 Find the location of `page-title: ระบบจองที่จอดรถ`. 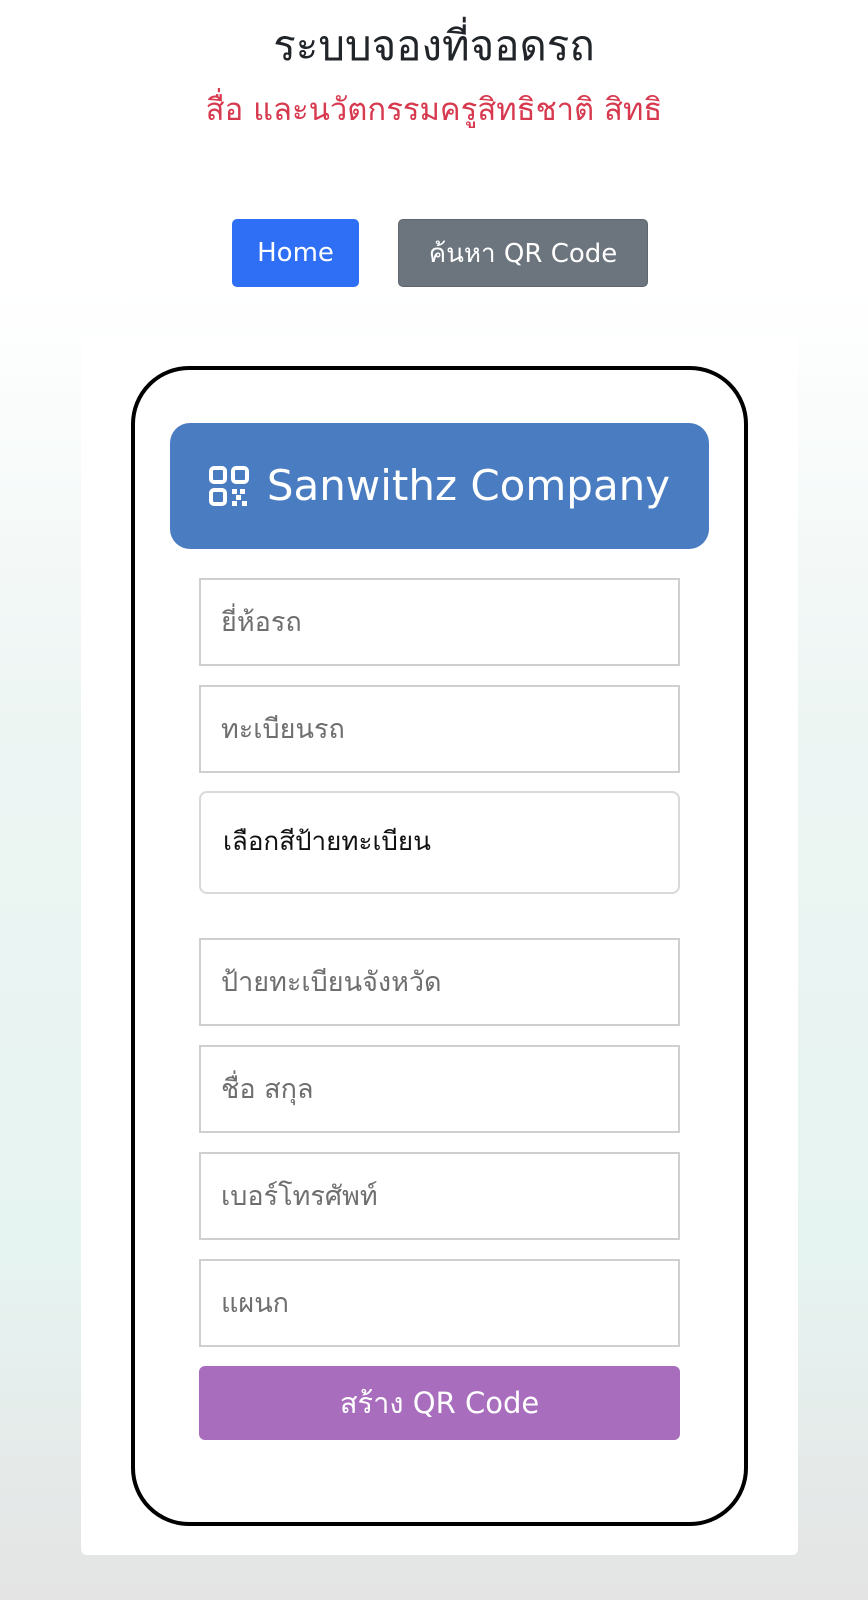

page-title: ระบบจองที่จอดรถ is located at coordinates (434, 45).